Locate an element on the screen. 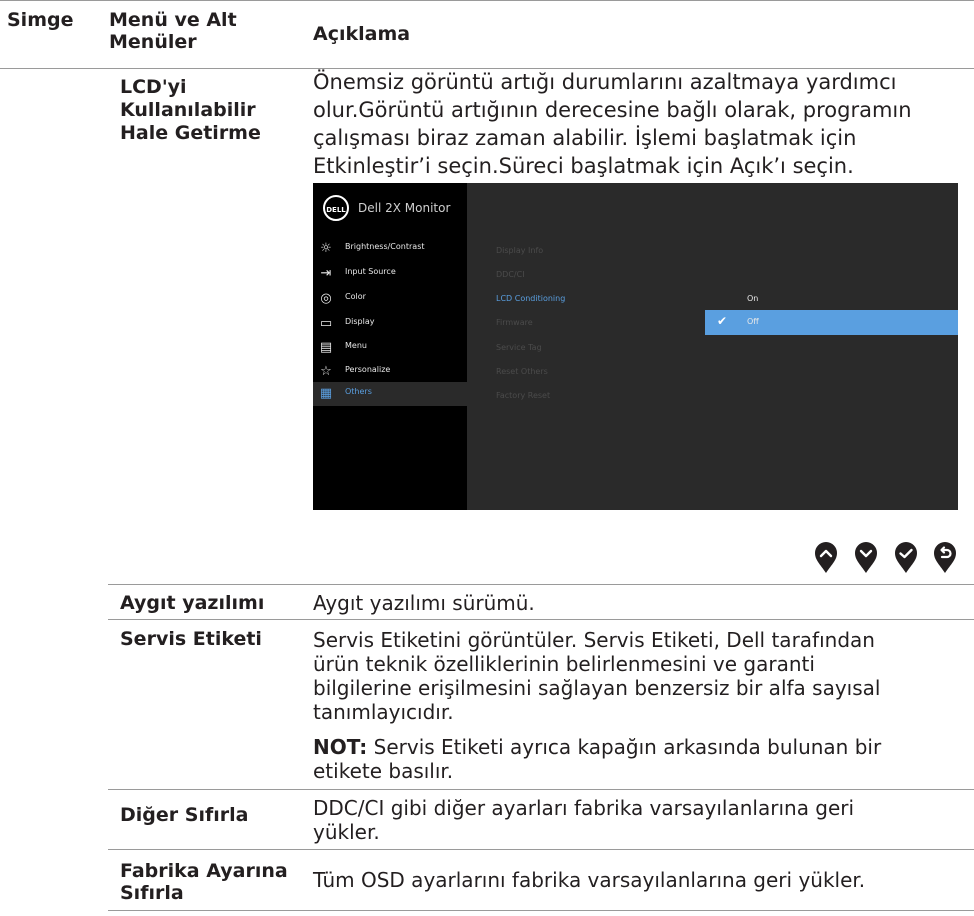 Image resolution: width=974 pixels, height=916 pixels. osd-submenu-reset-others: Reset Others is located at coordinates (522, 371).